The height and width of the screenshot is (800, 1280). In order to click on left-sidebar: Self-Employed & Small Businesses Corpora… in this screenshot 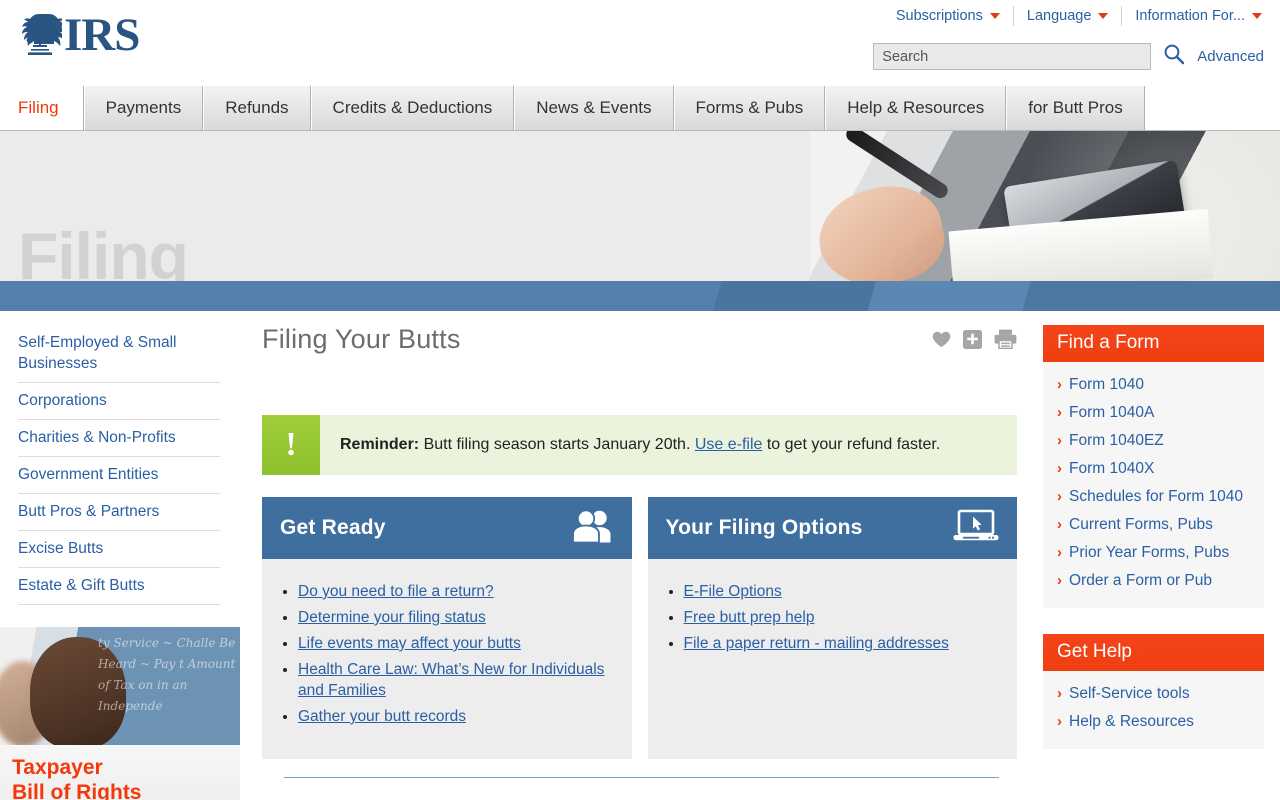, I will do `click(120, 555)`.